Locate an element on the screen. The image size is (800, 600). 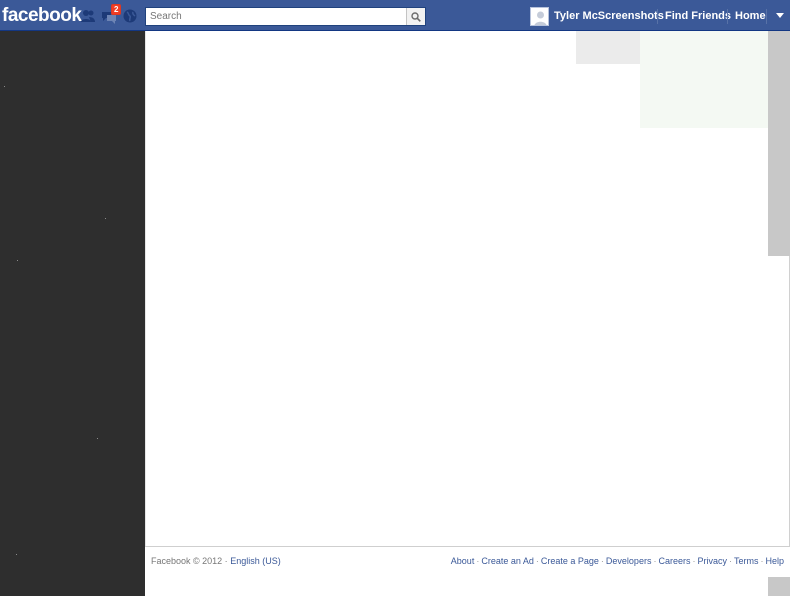
footer-link-privacy: Privacy is located at coordinates (712, 561).